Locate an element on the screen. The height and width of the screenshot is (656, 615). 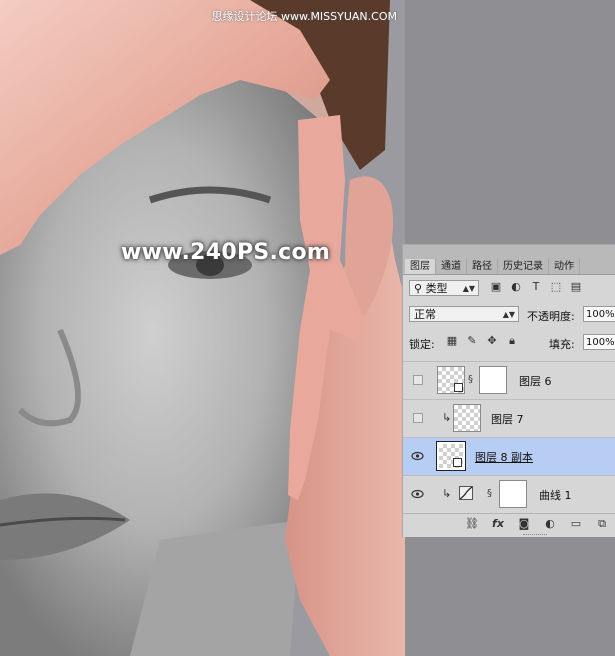
filter-row: ⚲ 类型 ▲▼ ▣ ◐ T ⬚ ▤ is located at coordinates (509, 289).